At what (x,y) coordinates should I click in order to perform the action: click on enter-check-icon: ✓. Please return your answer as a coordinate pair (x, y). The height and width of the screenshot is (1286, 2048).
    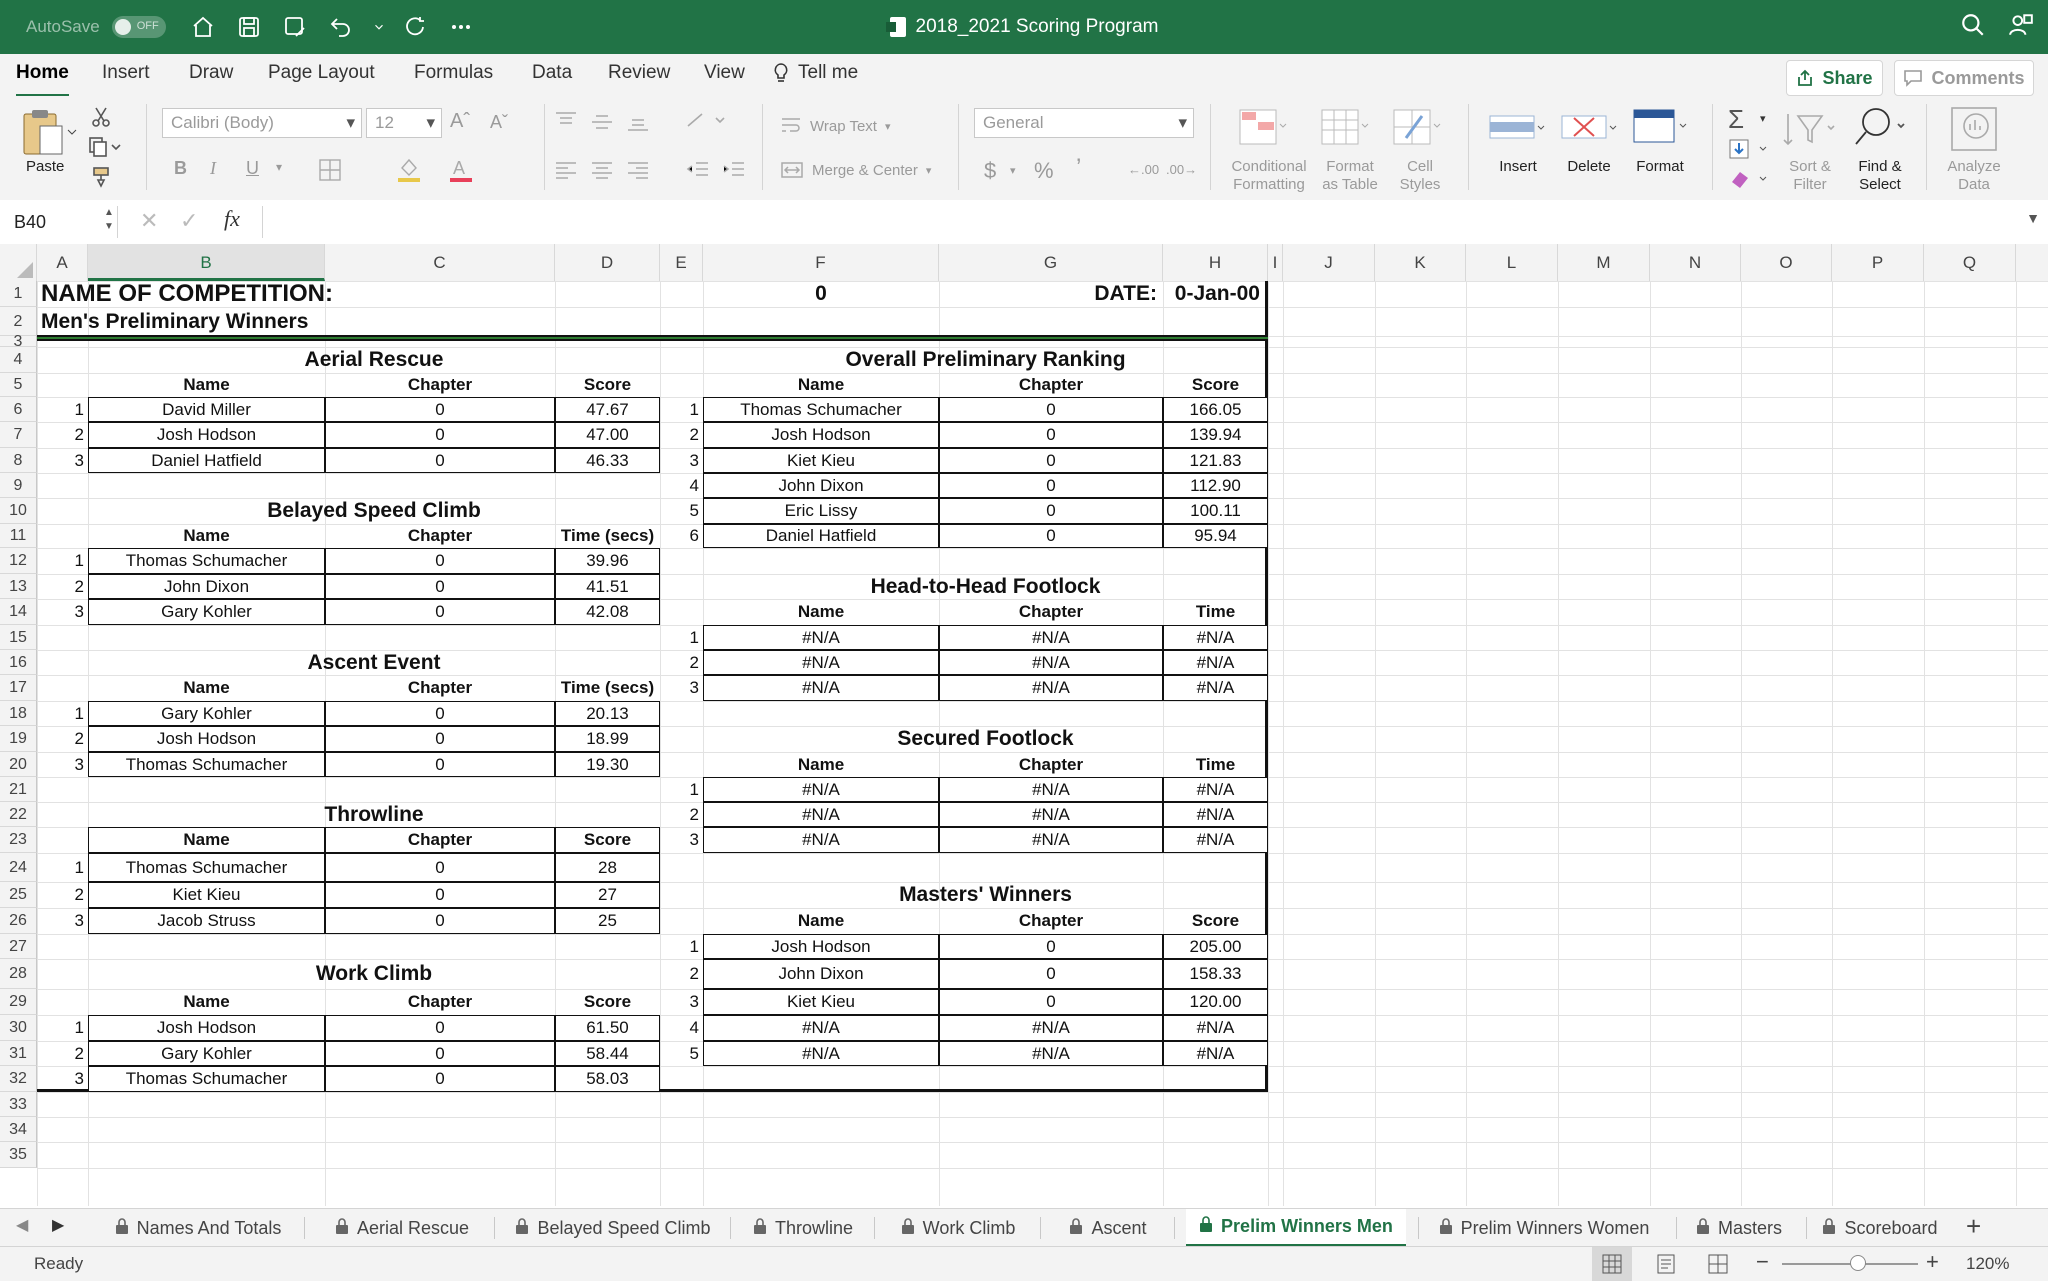
    Looking at the image, I should click on (189, 221).